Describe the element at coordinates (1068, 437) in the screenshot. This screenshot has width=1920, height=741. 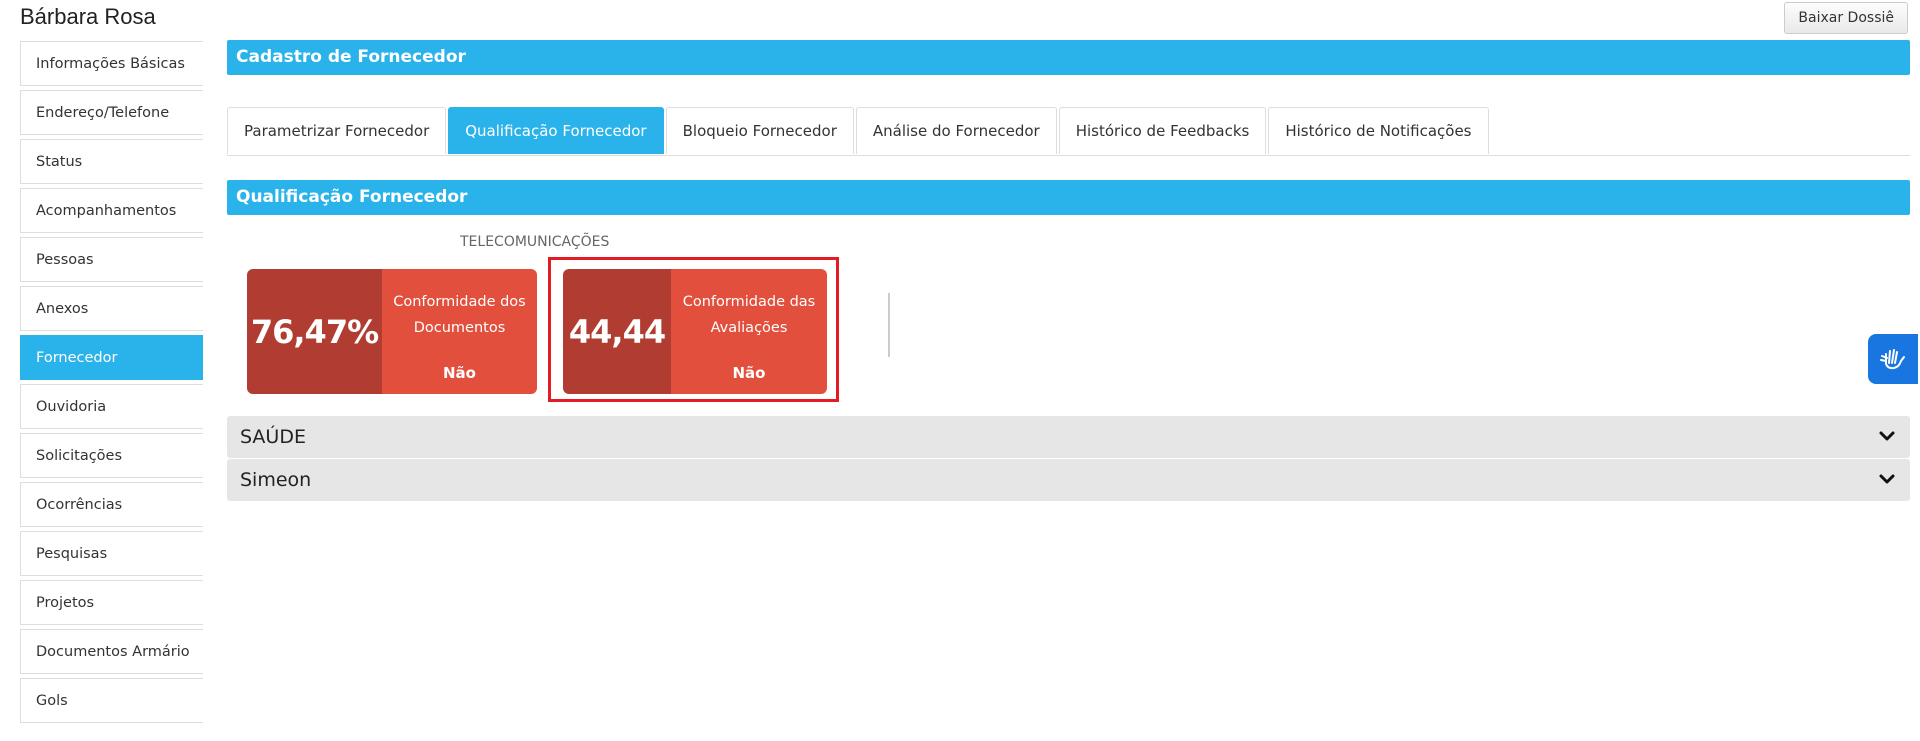
I see `accordion-saude: SAÚDE` at that location.